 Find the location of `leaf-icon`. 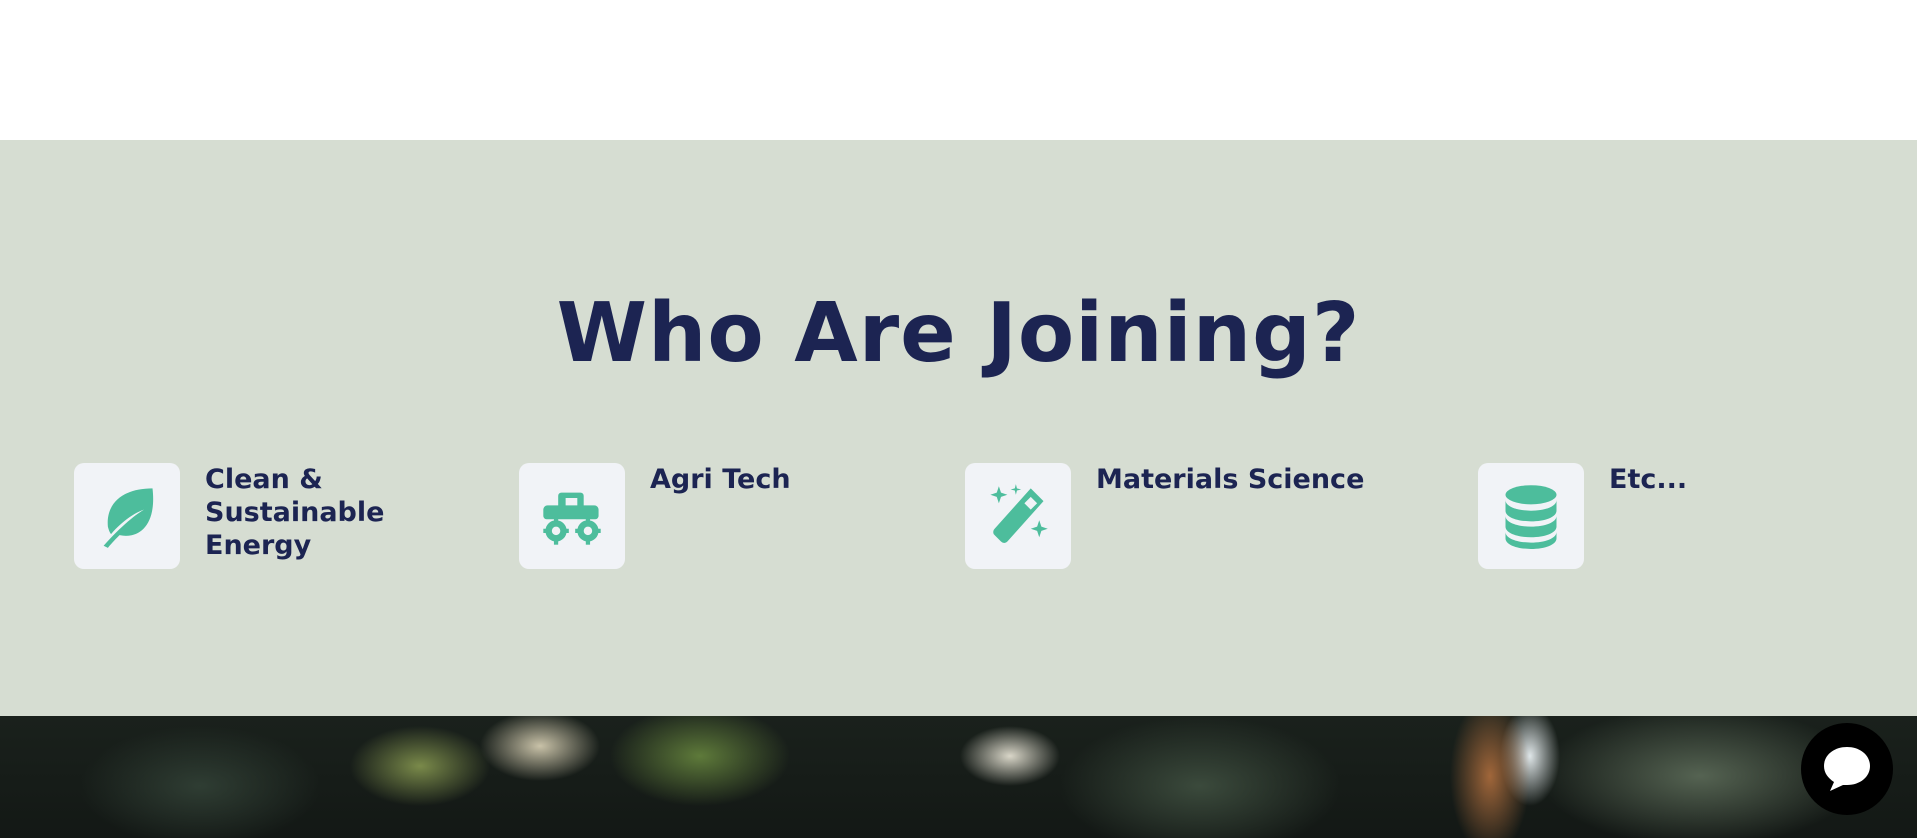

leaf-icon is located at coordinates (128, 518).